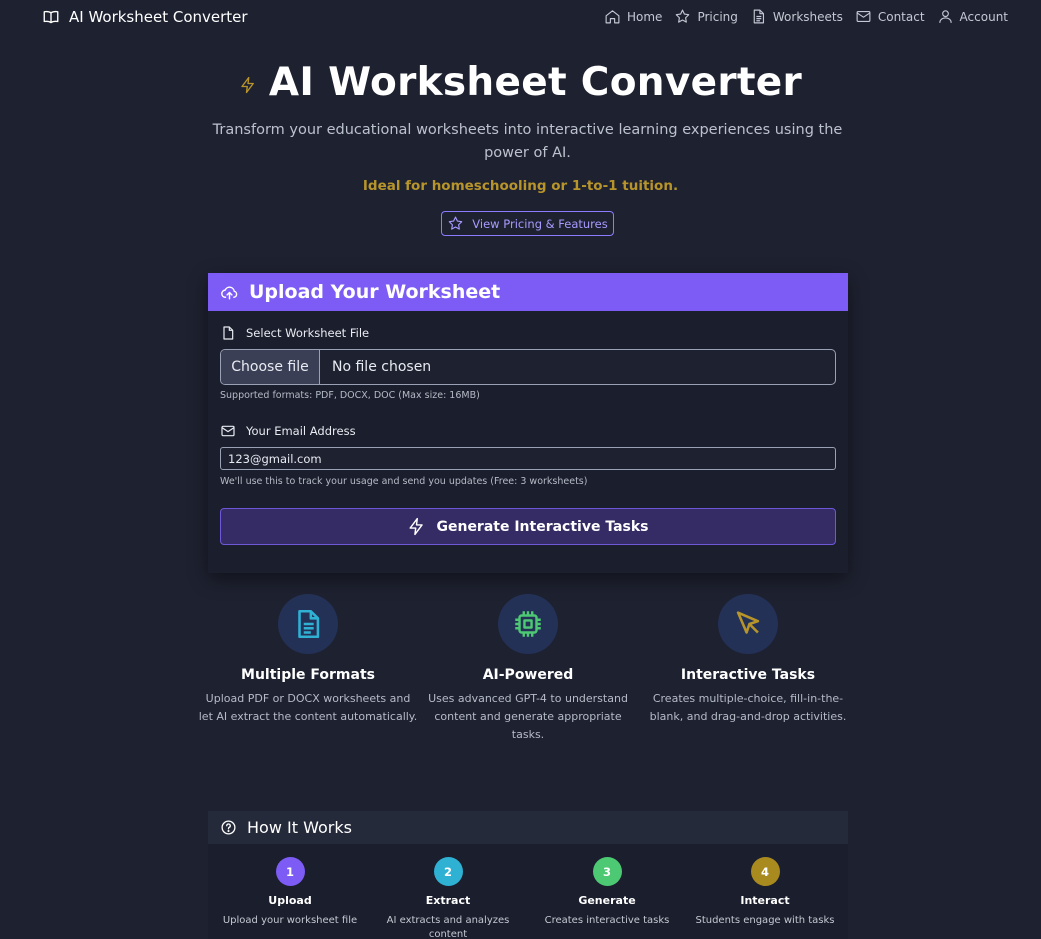 This screenshot has height=939, width=1041. What do you see at coordinates (448, 927) in the screenshot?
I see `step-description: AI extracts and analyzes content` at bounding box center [448, 927].